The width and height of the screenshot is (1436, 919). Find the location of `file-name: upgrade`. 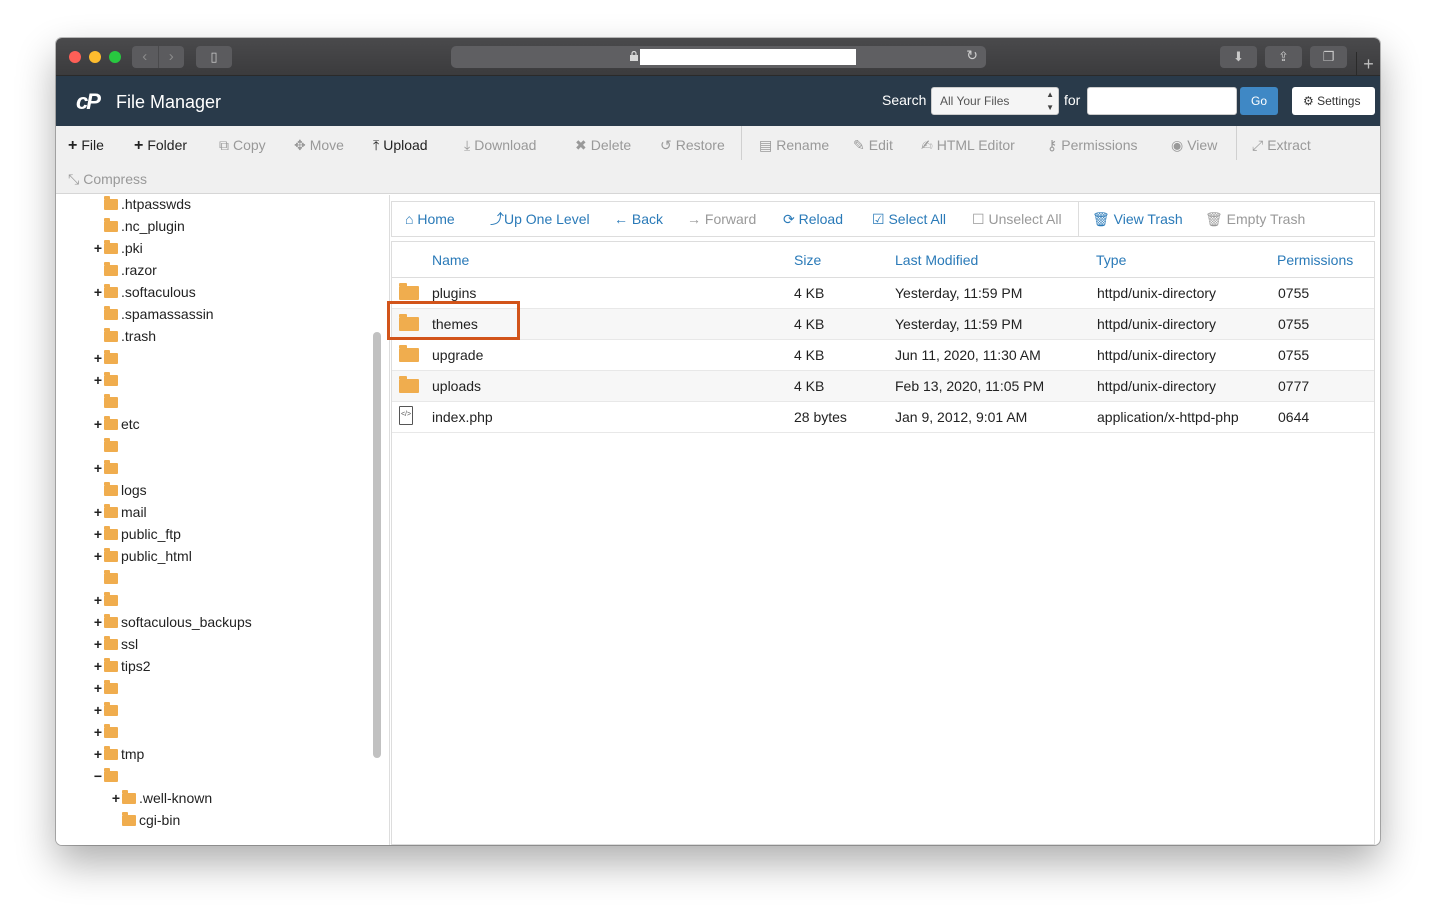

file-name: upgrade is located at coordinates (457, 355).